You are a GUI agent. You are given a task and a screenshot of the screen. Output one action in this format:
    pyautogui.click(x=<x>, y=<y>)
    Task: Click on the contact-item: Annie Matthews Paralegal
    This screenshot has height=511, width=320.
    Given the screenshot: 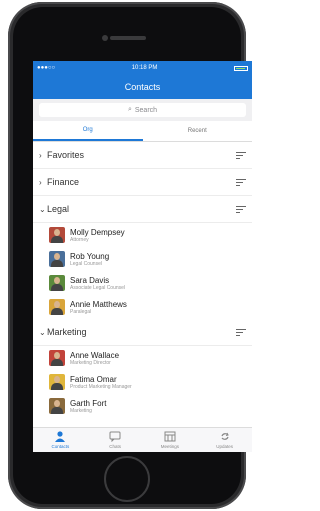 What is the action you would take?
    pyautogui.click(x=142, y=307)
    